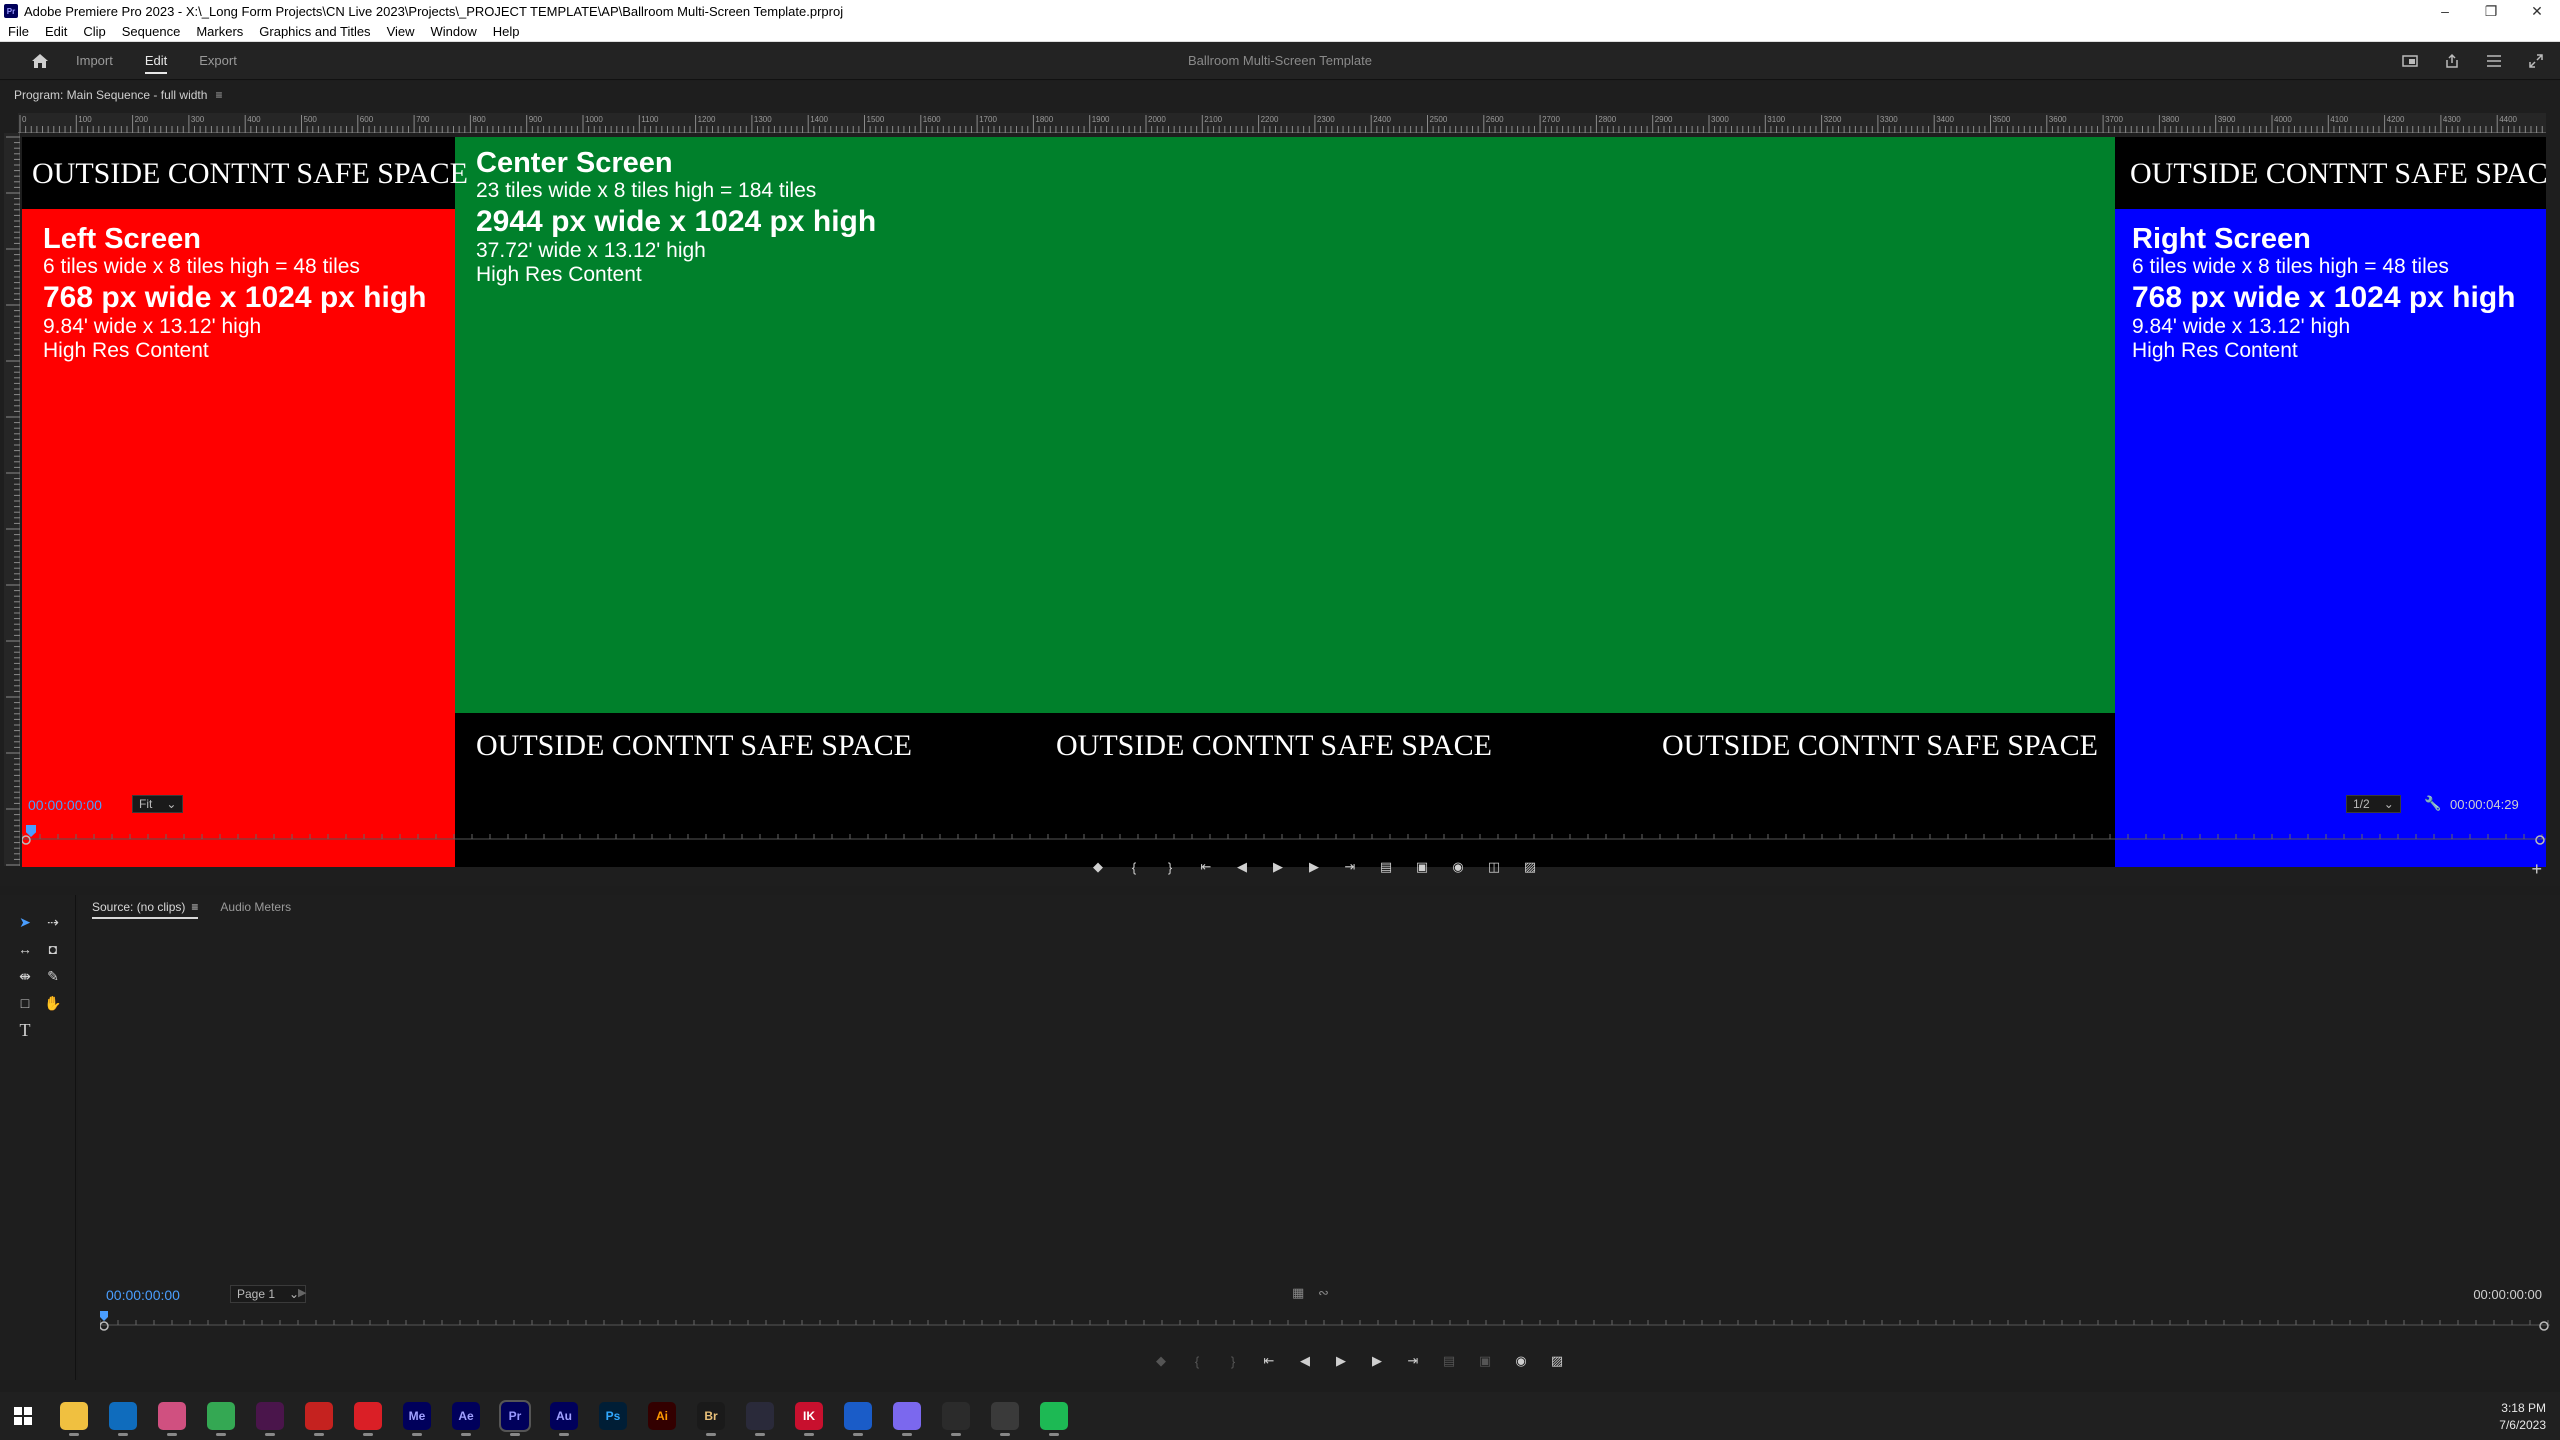  Describe the element at coordinates (809, 1419) in the screenshot. I see `taskbar-app-ik-icon: IK` at that location.